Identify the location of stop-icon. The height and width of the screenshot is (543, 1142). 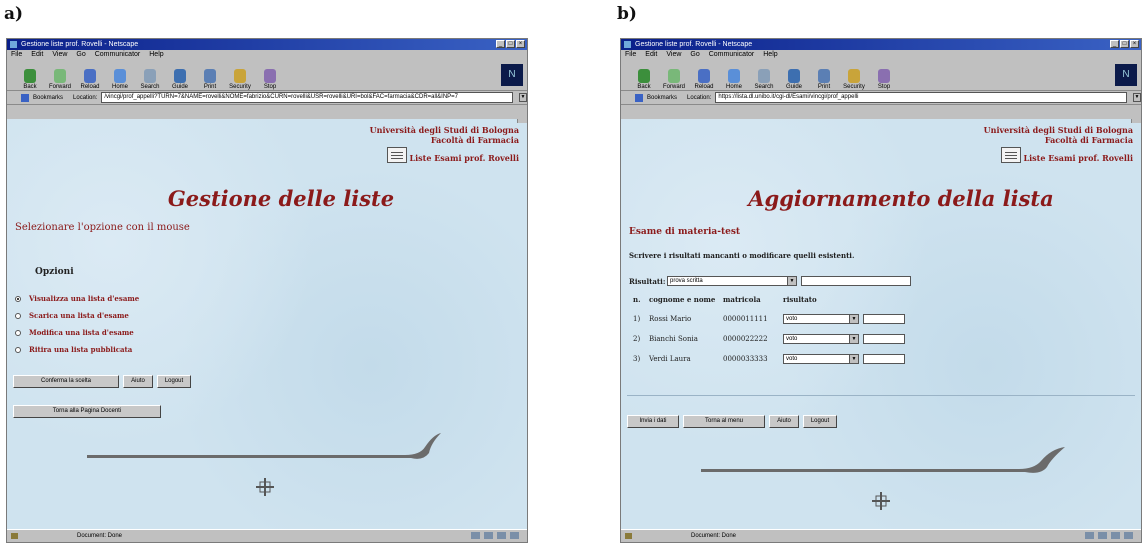
(270, 76).